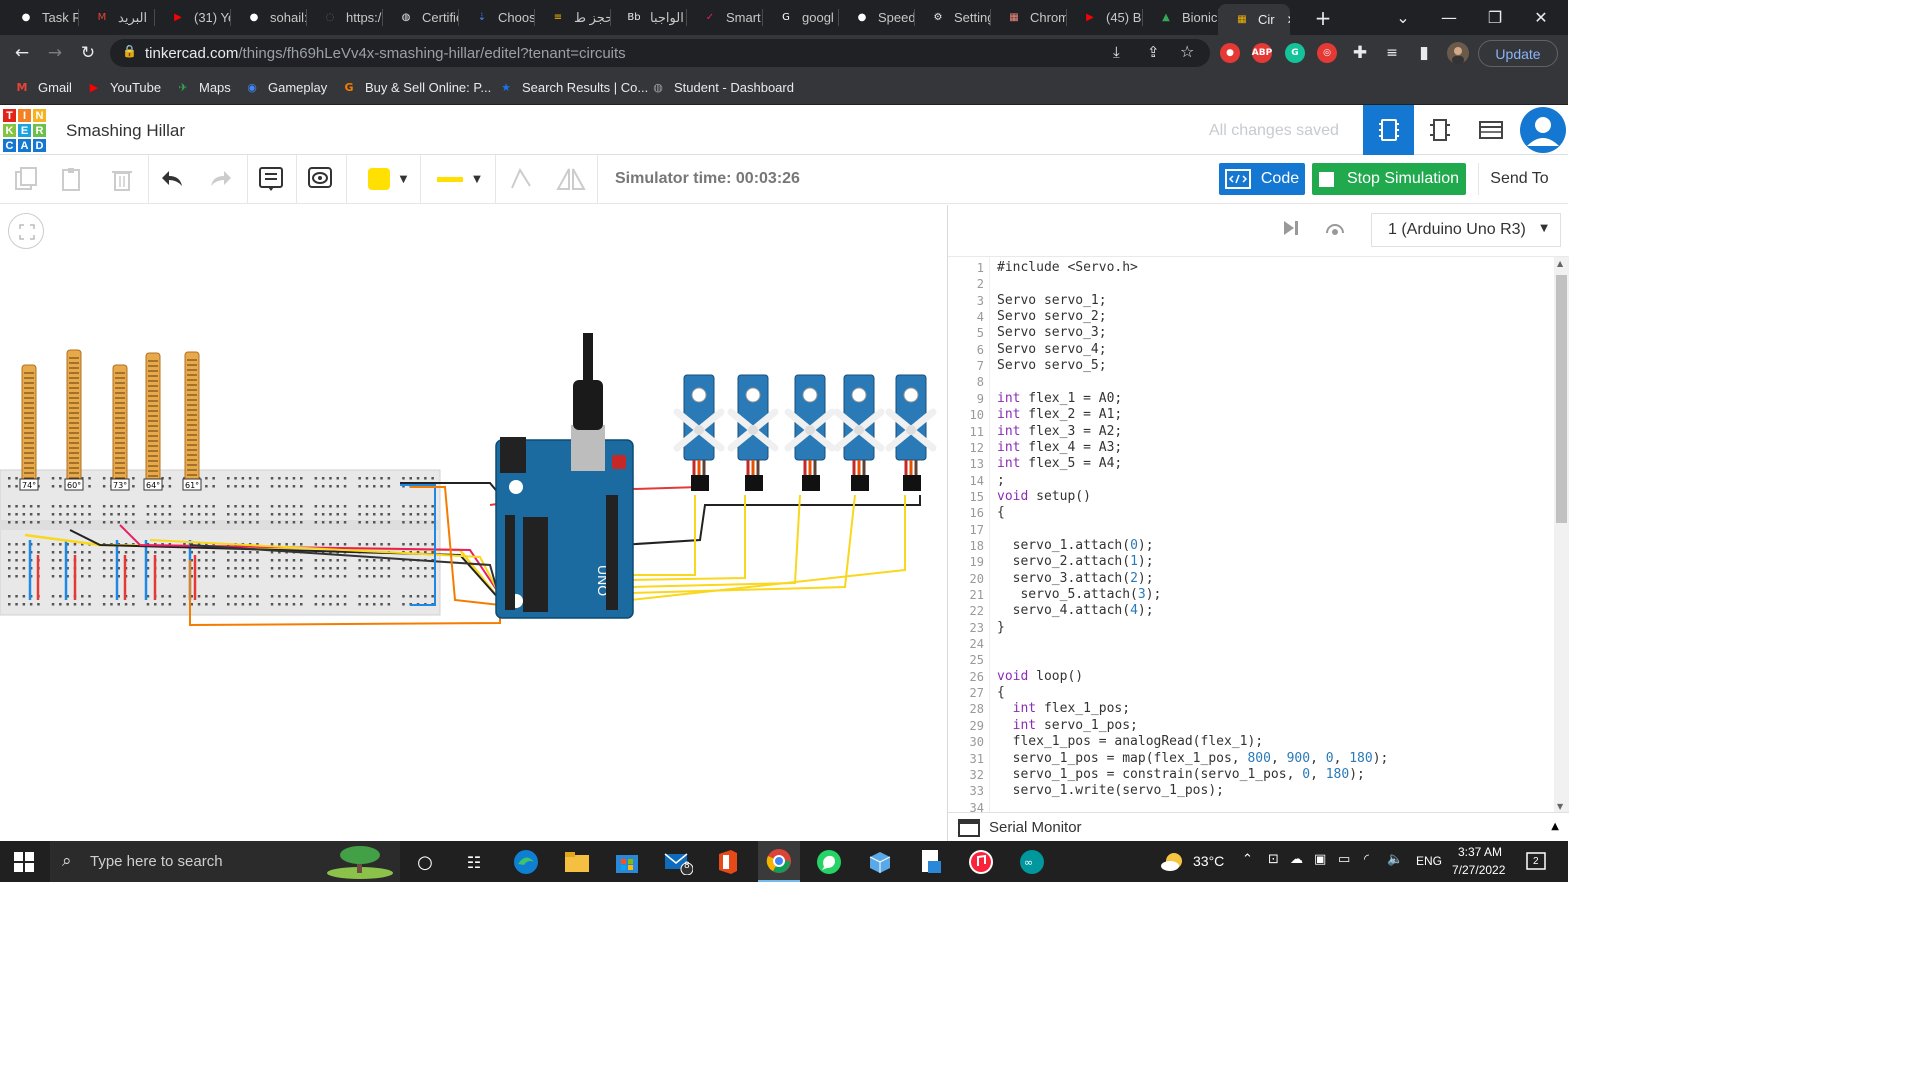 This screenshot has width=1920, height=1080. I want to click on language-indicator: ENG, so click(1429, 861).